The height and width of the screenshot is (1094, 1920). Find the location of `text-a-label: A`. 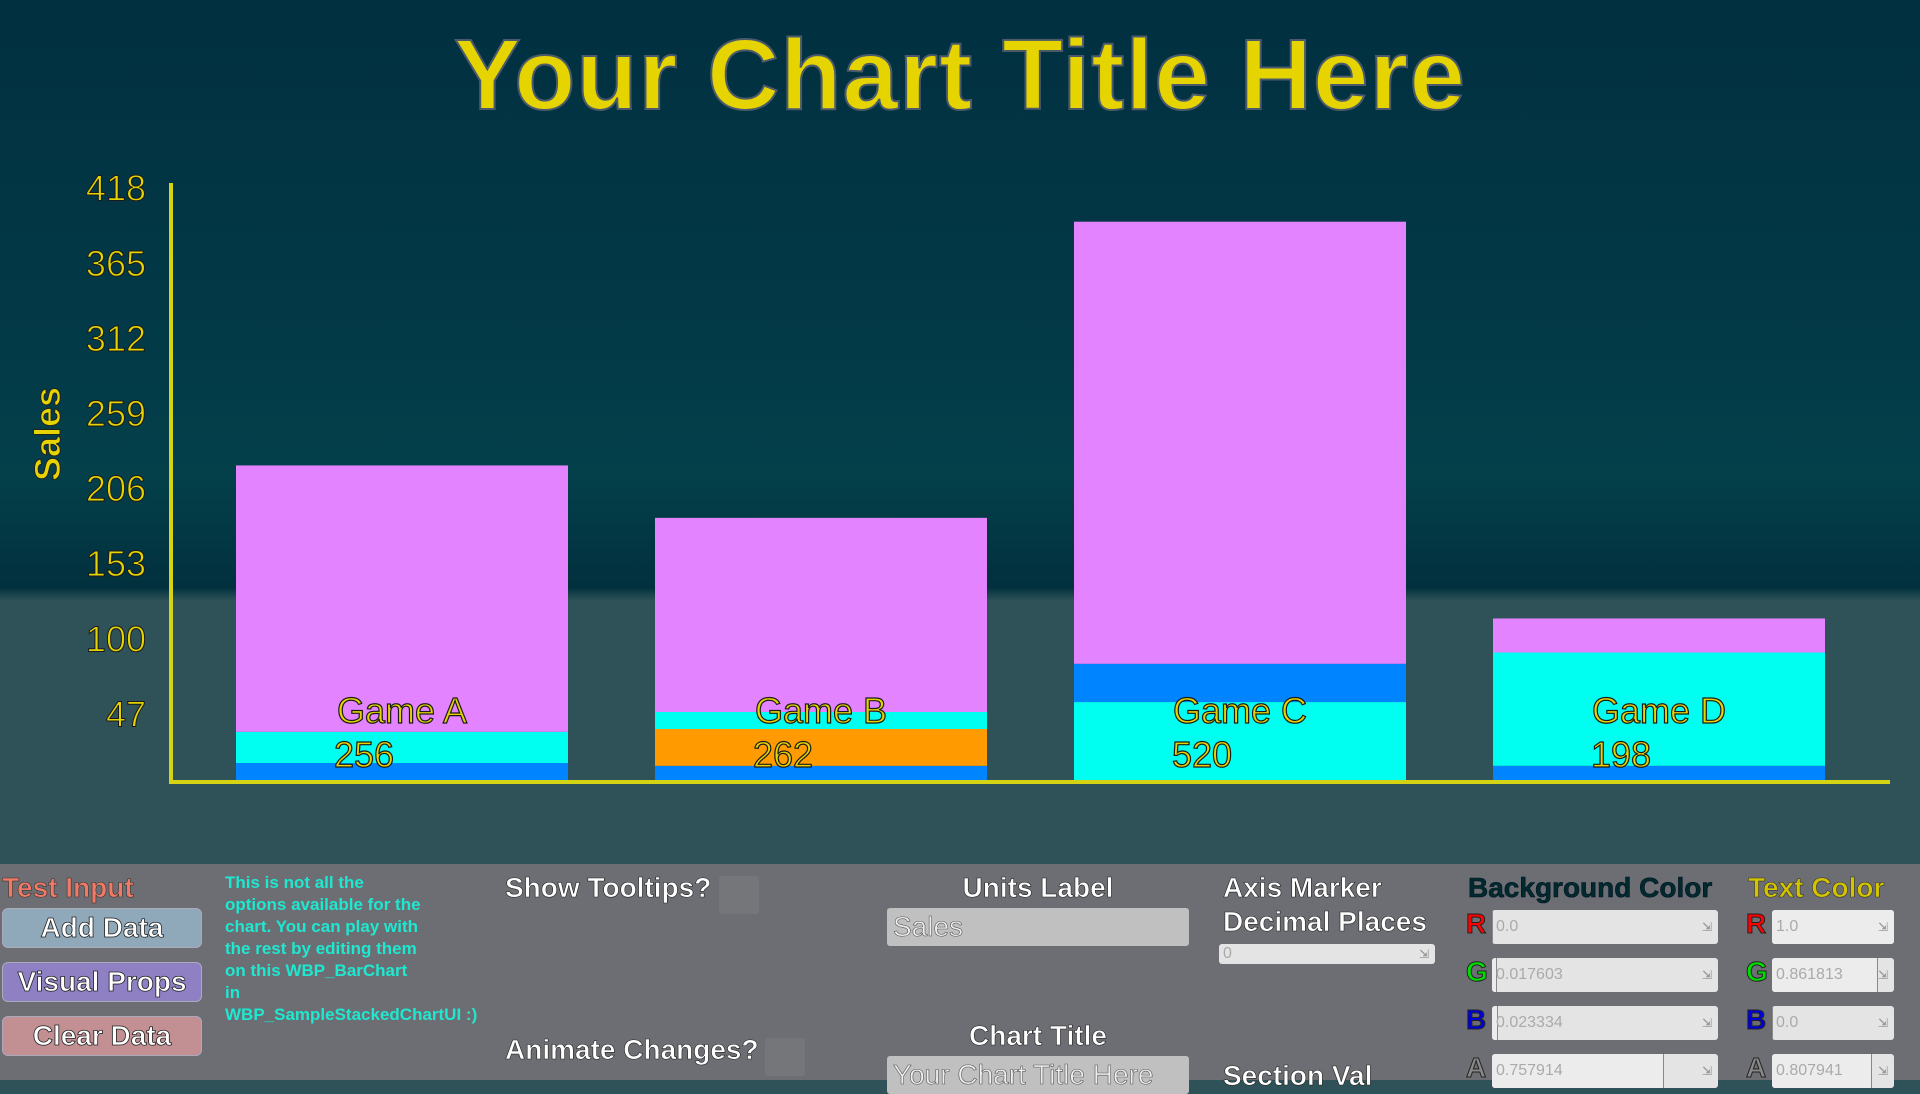

text-a-label: A is located at coordinates (1756, 1068).